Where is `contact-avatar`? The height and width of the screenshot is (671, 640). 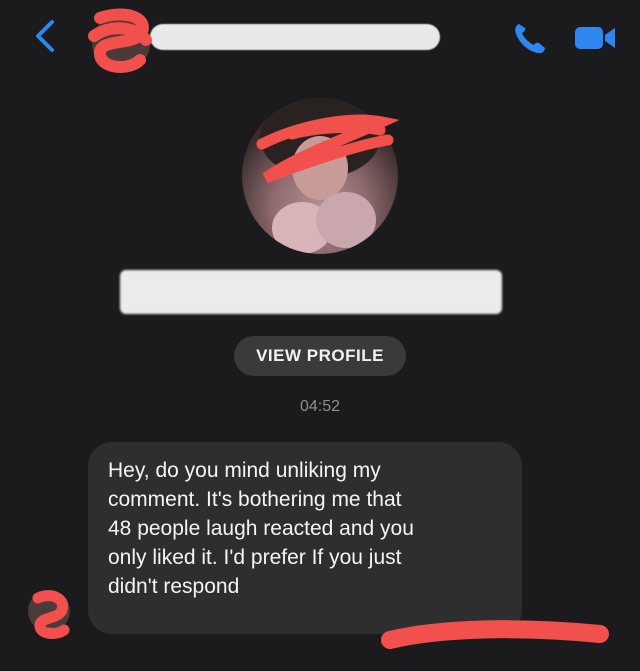
contact-avatar is located at coordinates (121, 43).